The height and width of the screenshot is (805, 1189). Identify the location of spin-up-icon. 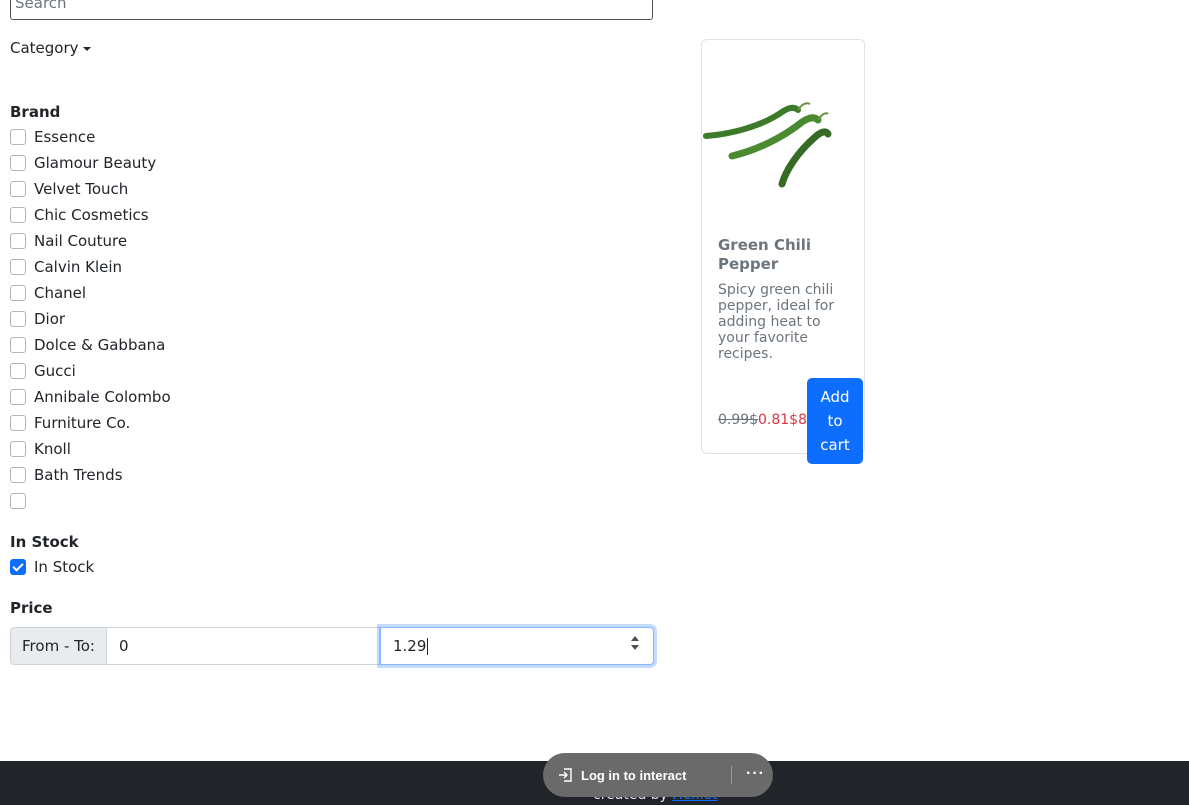
(635, 638).